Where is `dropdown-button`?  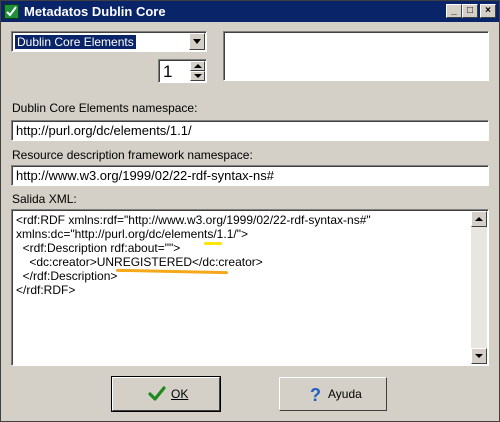 dropdown-button is located at coordinates (197, 41).